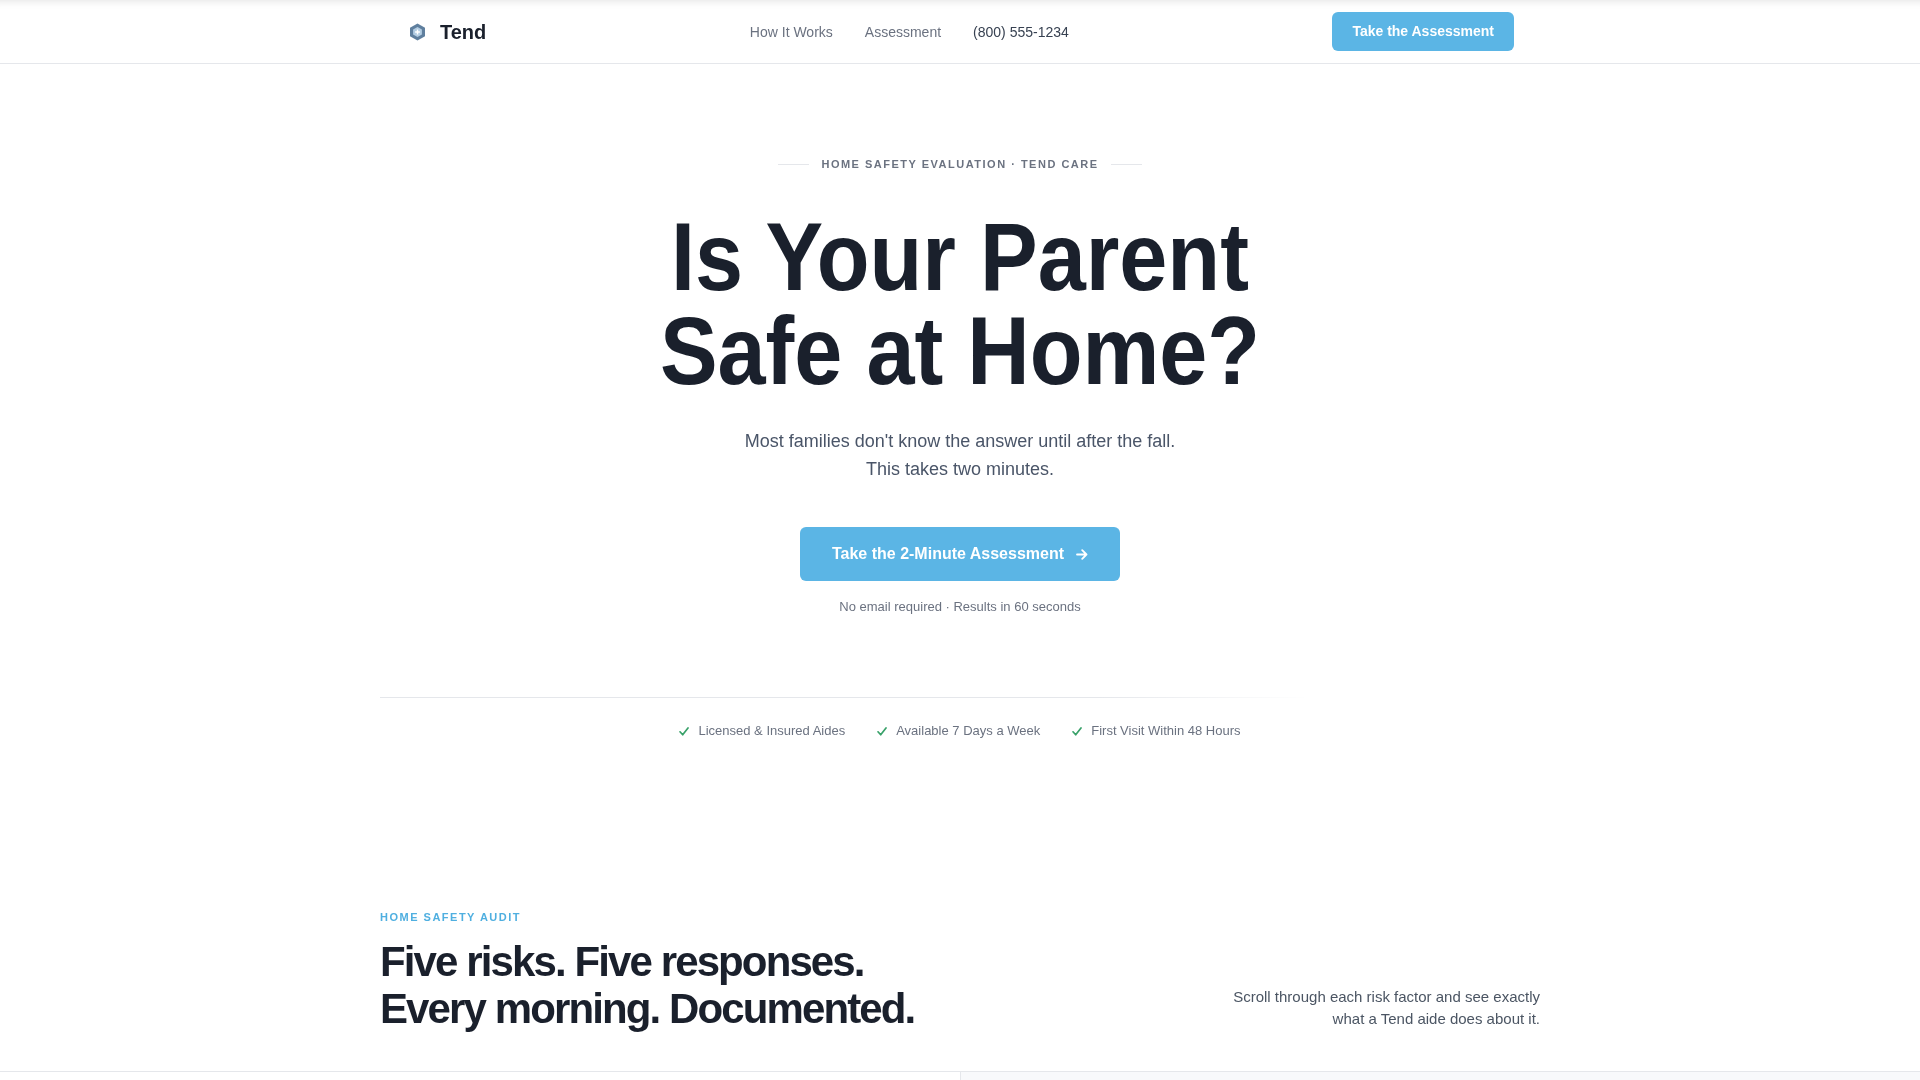 This screenshot has height=1080, width=1920. I want to click on hexagon-logo-icon, so click(417, 31).